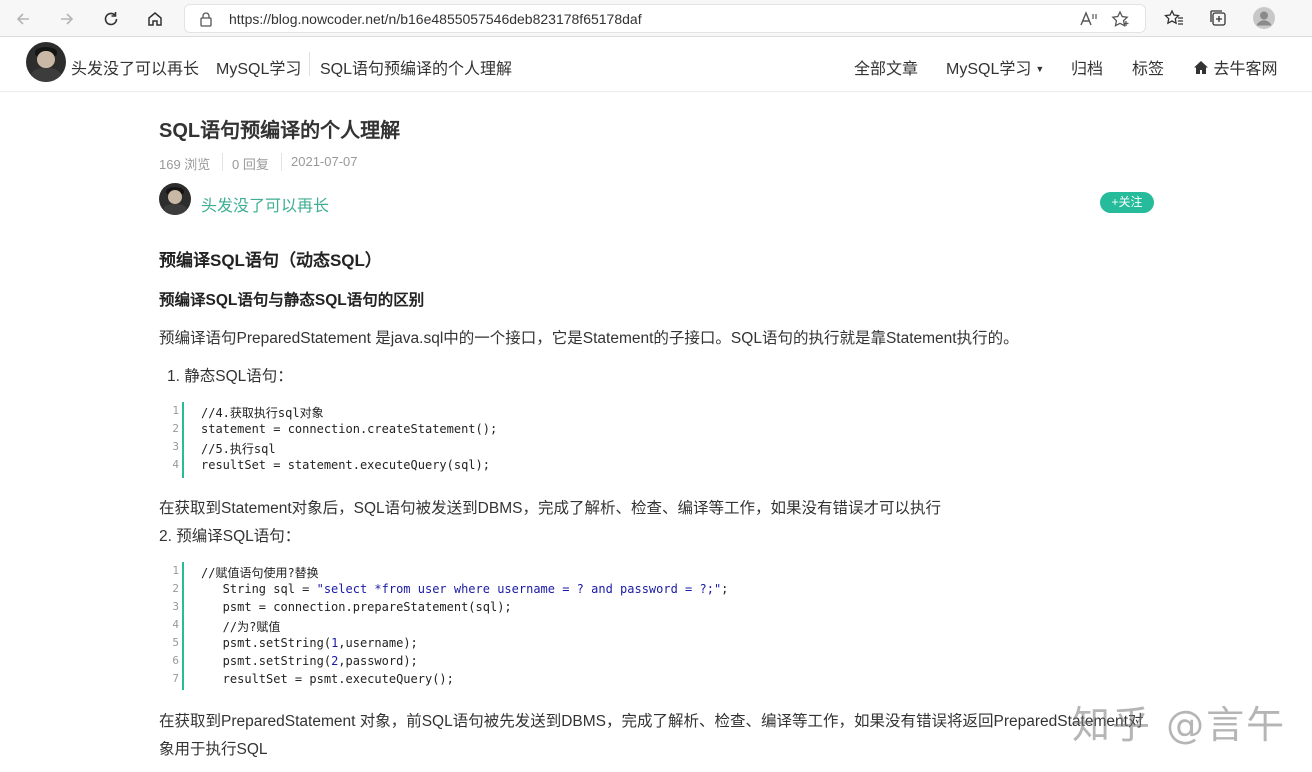 The width and height of the screenshot is (1312, 772). What do you see at coordinates (1264, 20) in the screenshot?
I see `profile-icon` at bounding box center [1264, 20].